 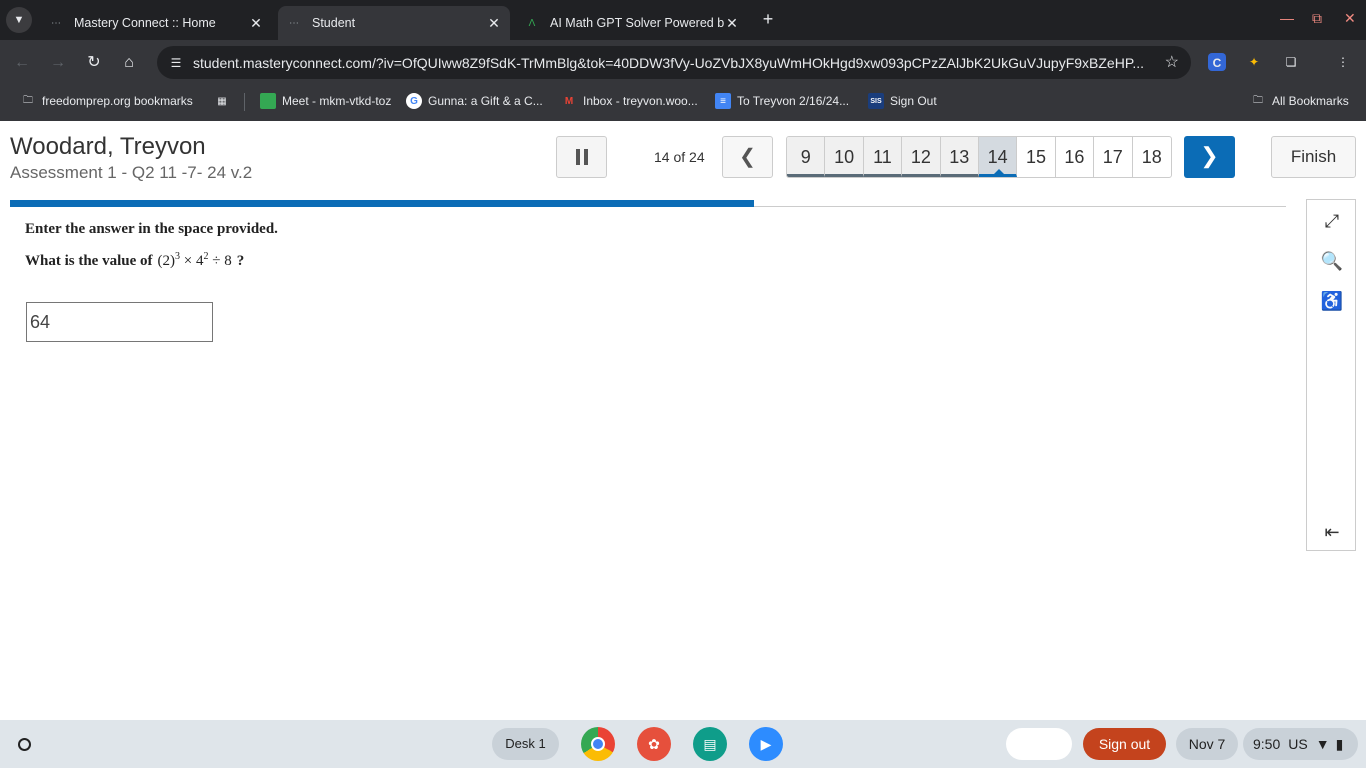 What do you see at coordinates (921, 157) in the screenshot?
I see `question-number-12: 12` at bounding box center [921, 157].